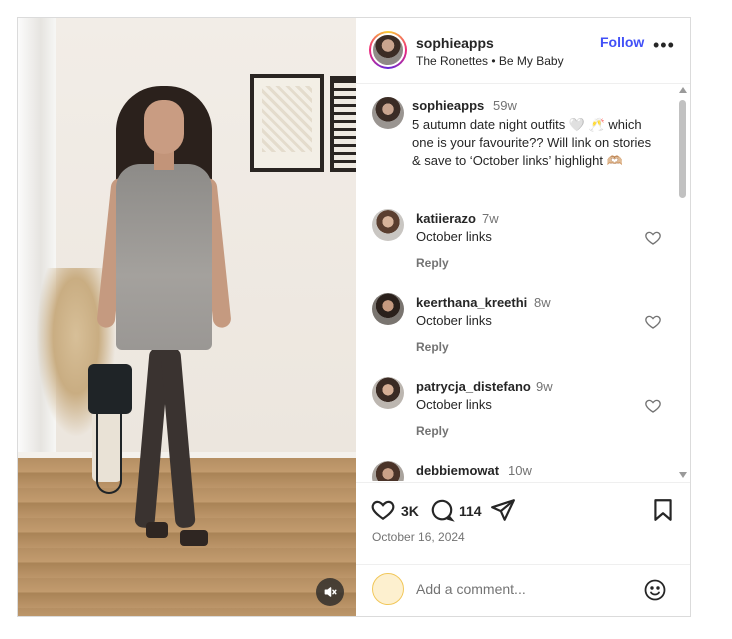  I want to click on add-comment-bar, so click(523, 590).